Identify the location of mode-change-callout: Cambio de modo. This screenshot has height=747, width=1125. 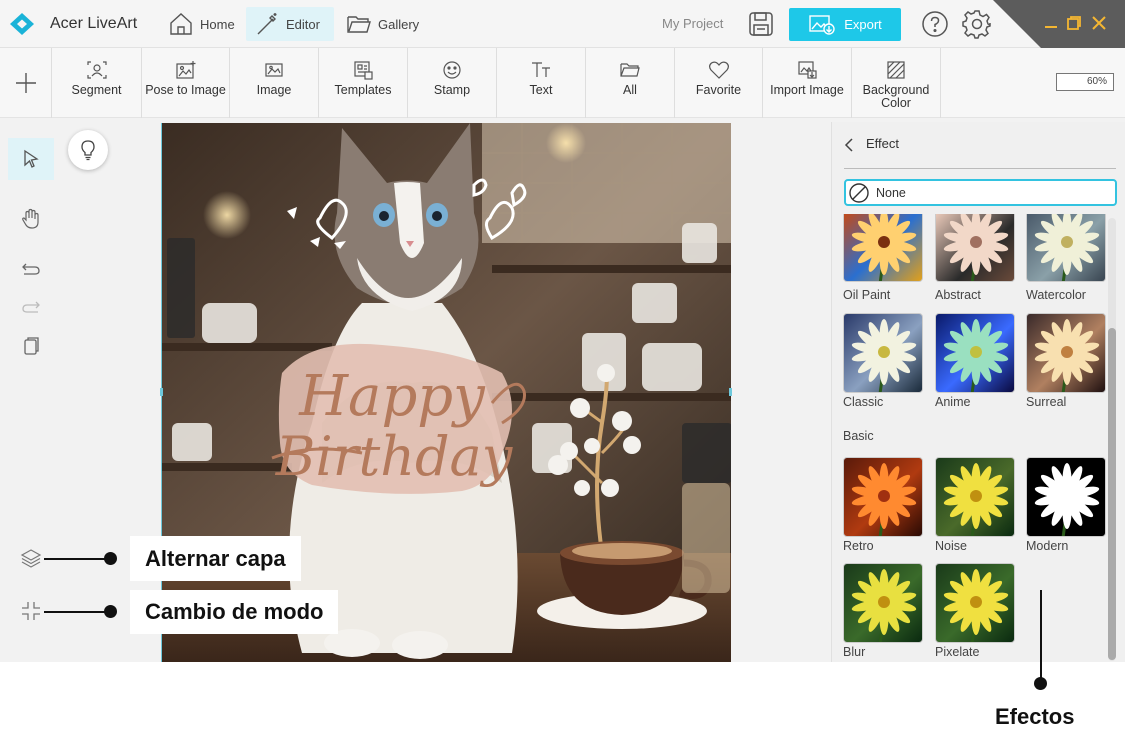
(234, 612).